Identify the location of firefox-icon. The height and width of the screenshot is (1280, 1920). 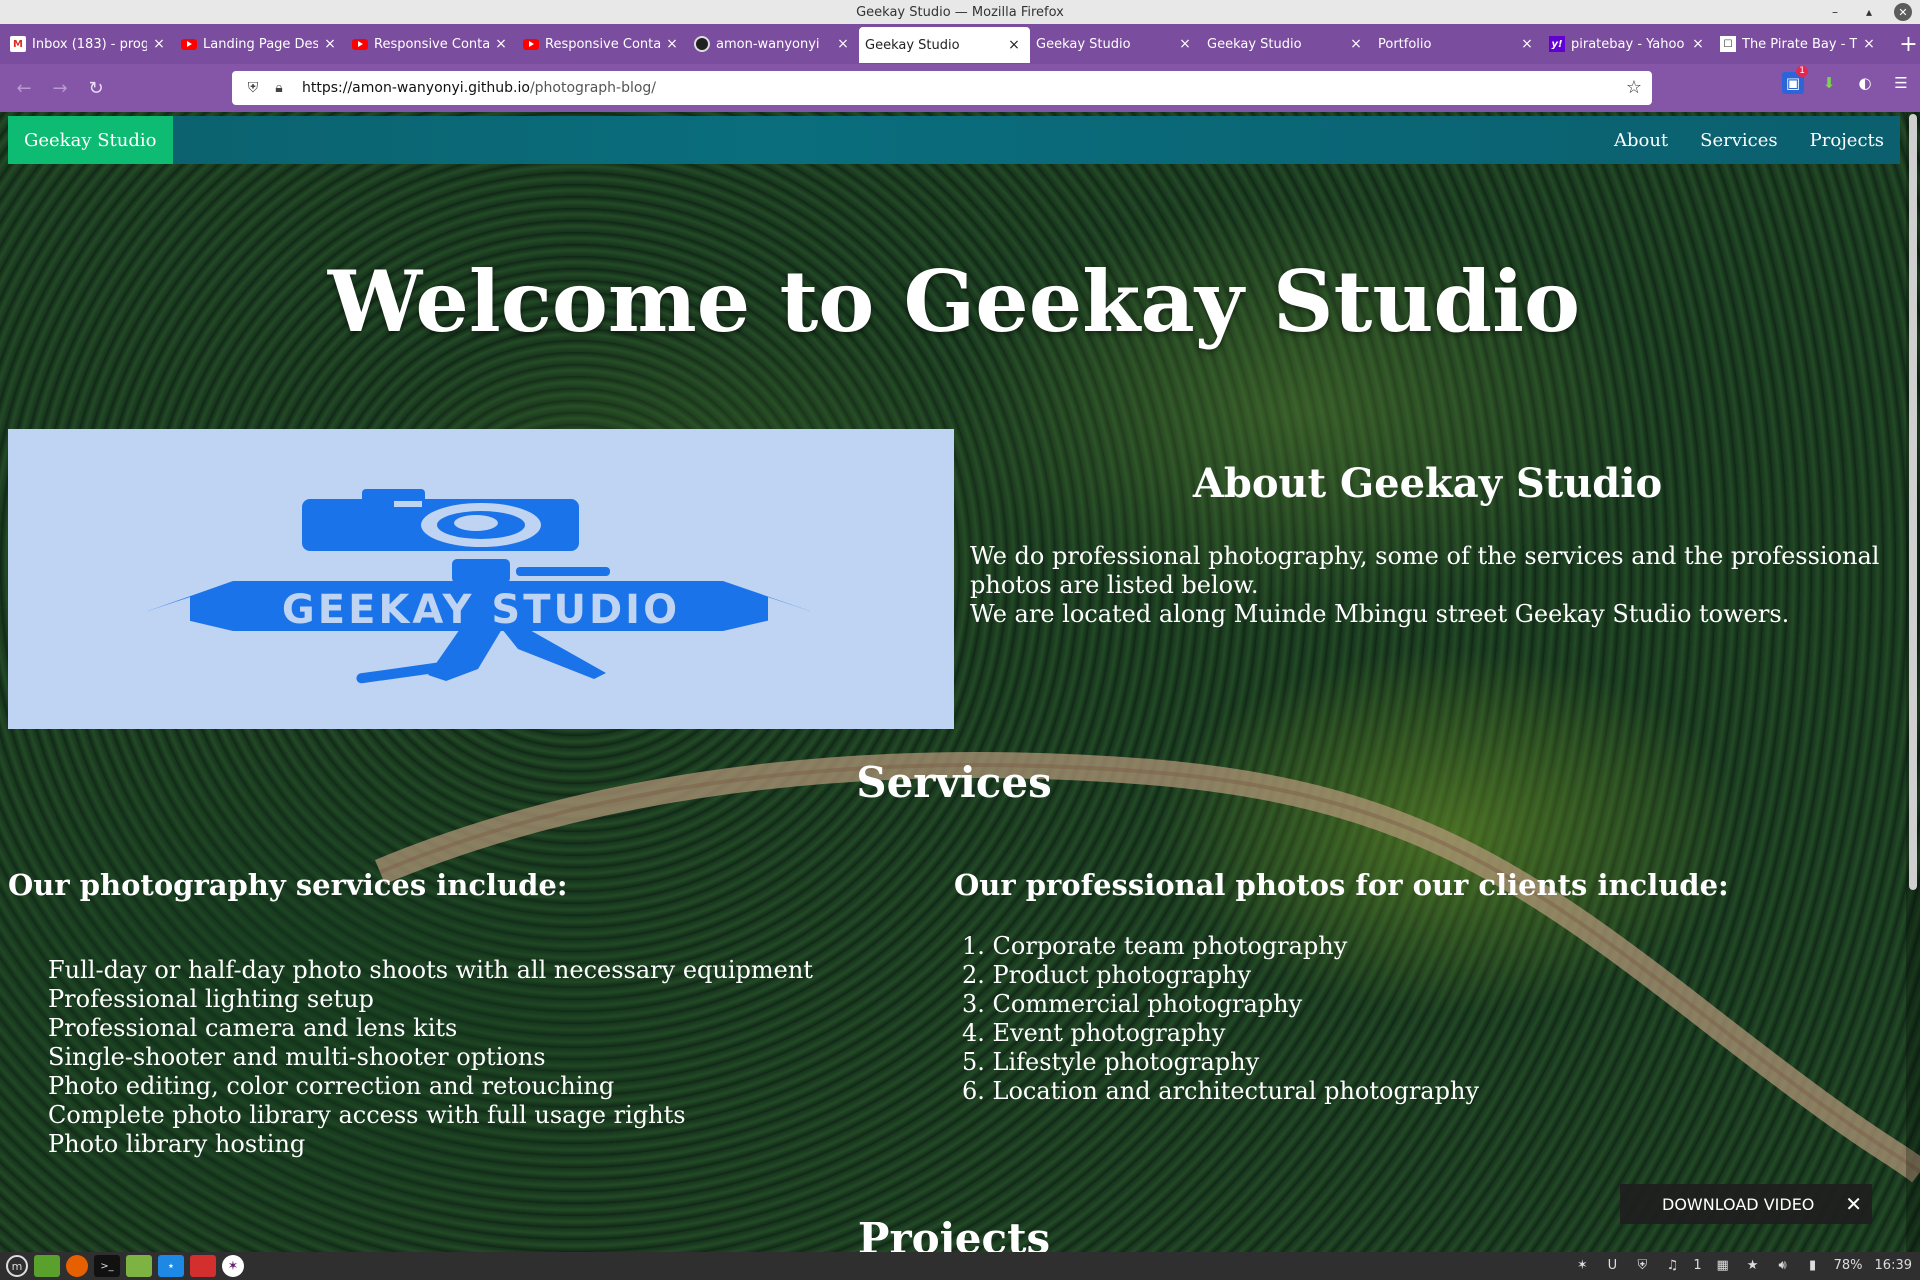
(77, 1266).